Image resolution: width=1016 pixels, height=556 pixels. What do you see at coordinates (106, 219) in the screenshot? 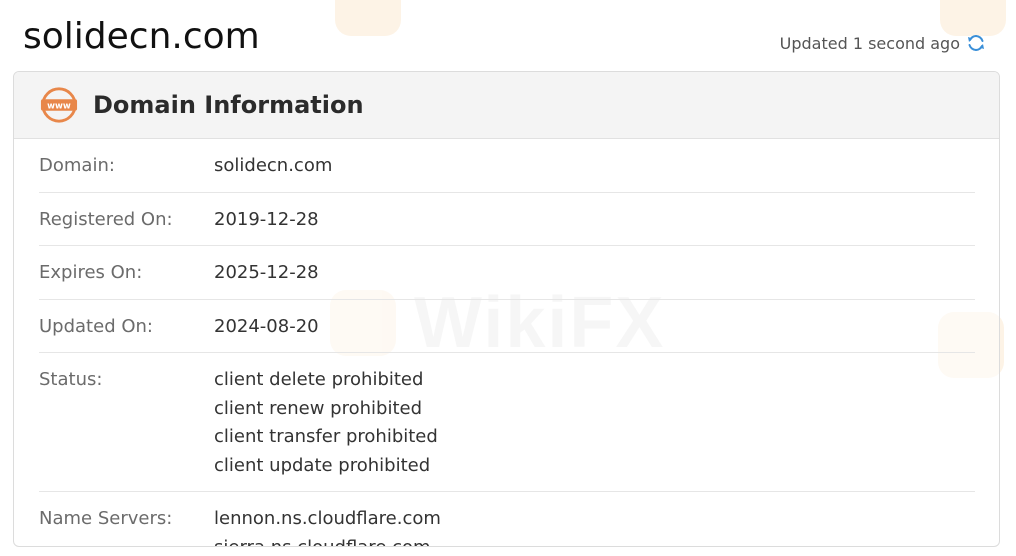
I see `row-label: Registered On:` at bounding box center [106, 219].